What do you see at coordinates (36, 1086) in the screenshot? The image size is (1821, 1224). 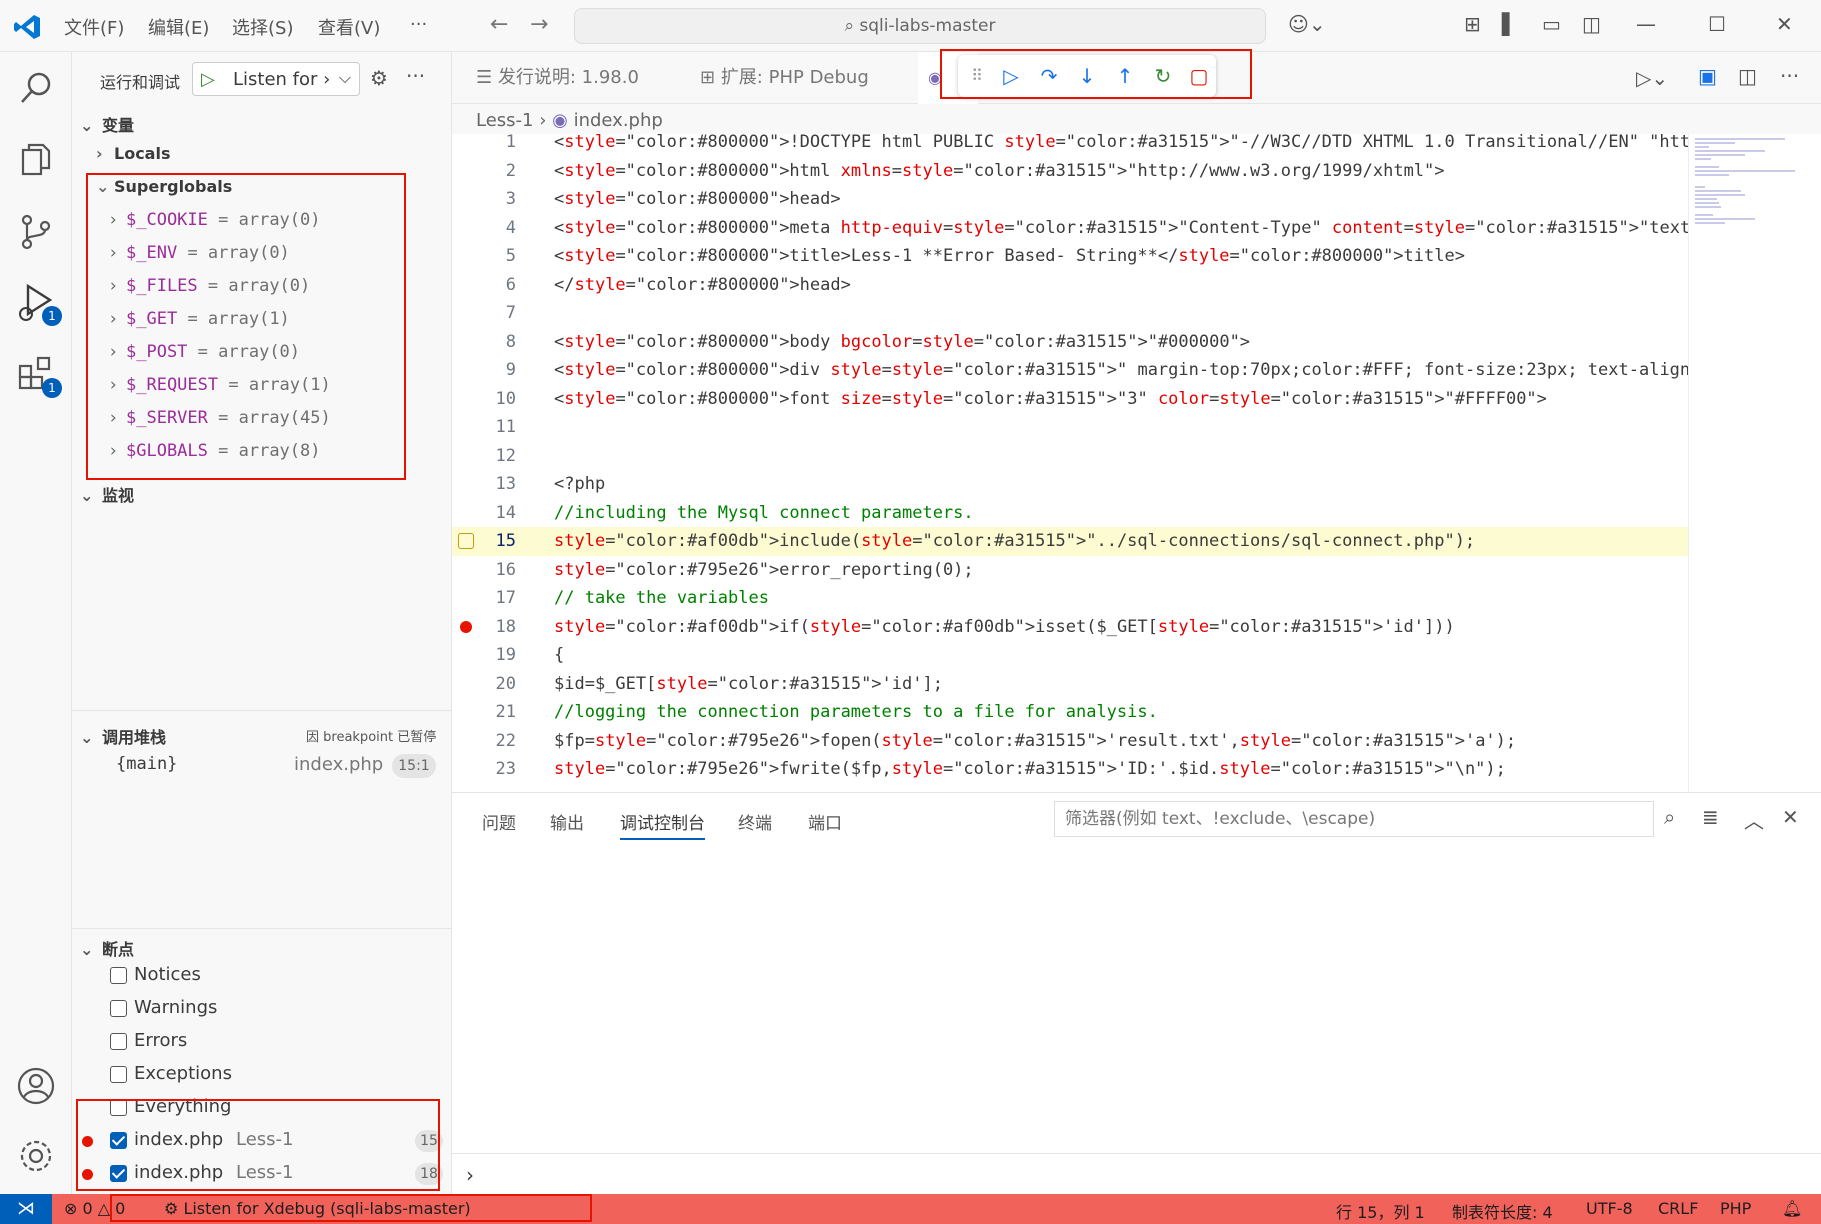 I see `accounts-icon` at bounding box center [36, 1086].